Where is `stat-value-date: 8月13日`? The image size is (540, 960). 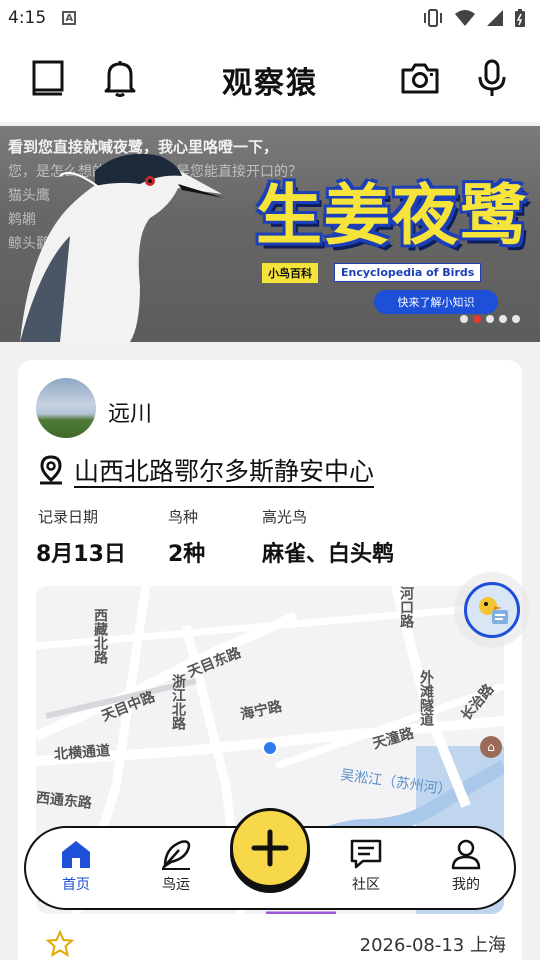 stat-value-date: 8月13日 is located at coordinates (81, 554).